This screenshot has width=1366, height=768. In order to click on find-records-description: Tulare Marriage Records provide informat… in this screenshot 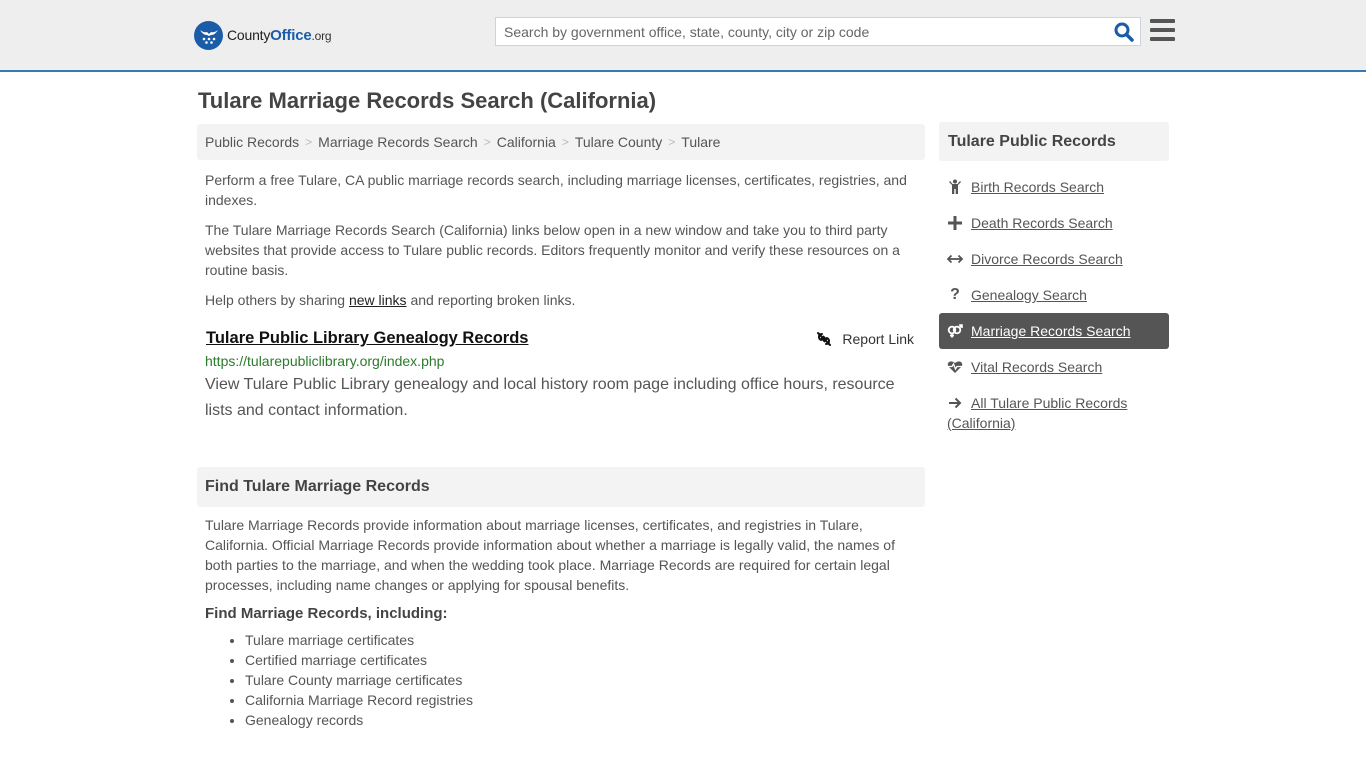, I will do `click(550, 555)`.